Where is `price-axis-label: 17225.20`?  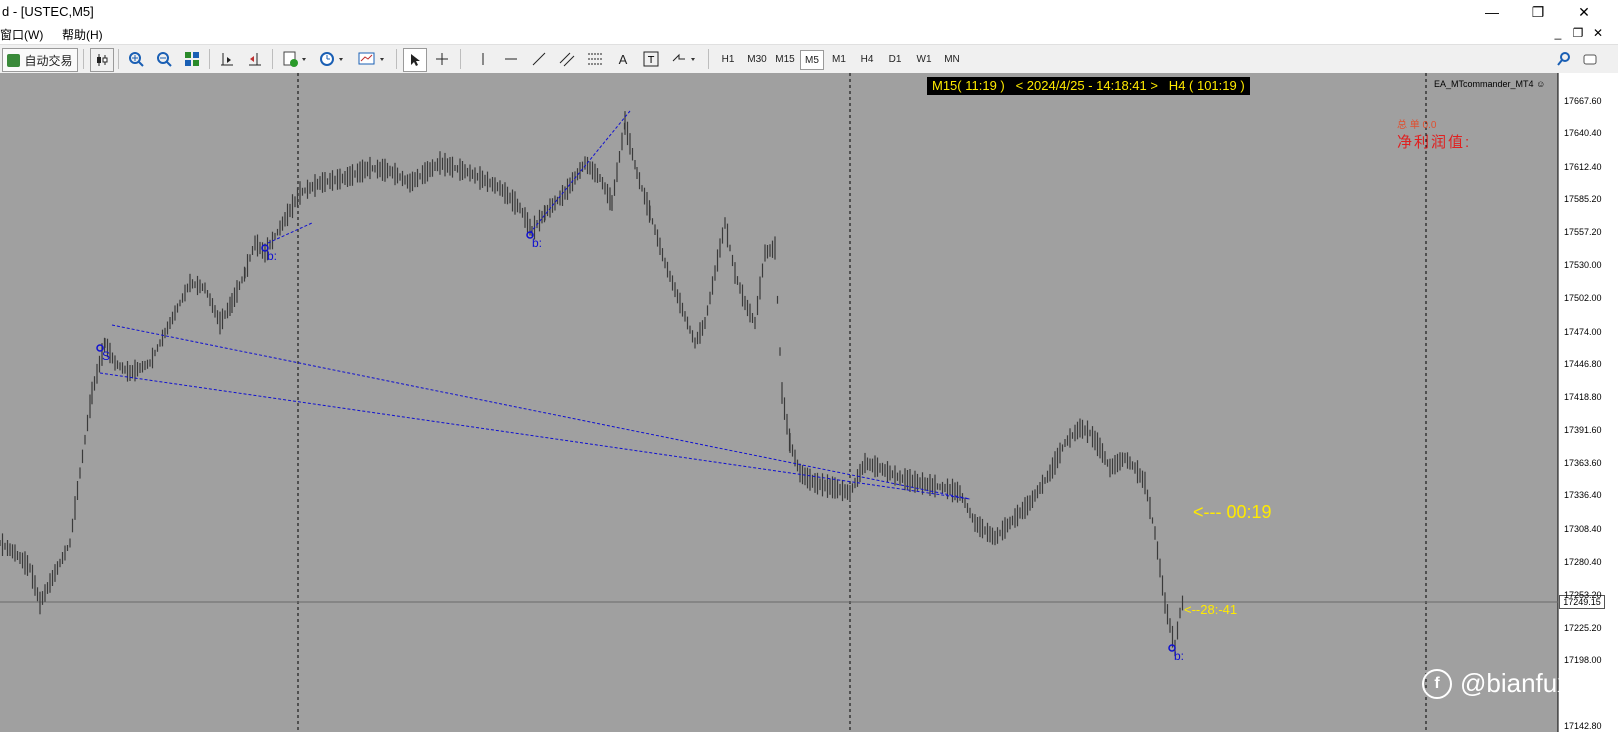
price-axis-label: 17225.20 is located at coordinates (1583, 627).